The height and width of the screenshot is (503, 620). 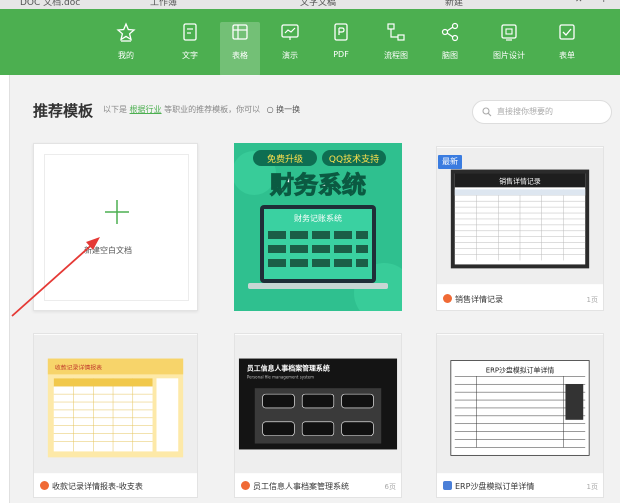 I want to click on browser-tab: 新建, so click(x=454, y=4).